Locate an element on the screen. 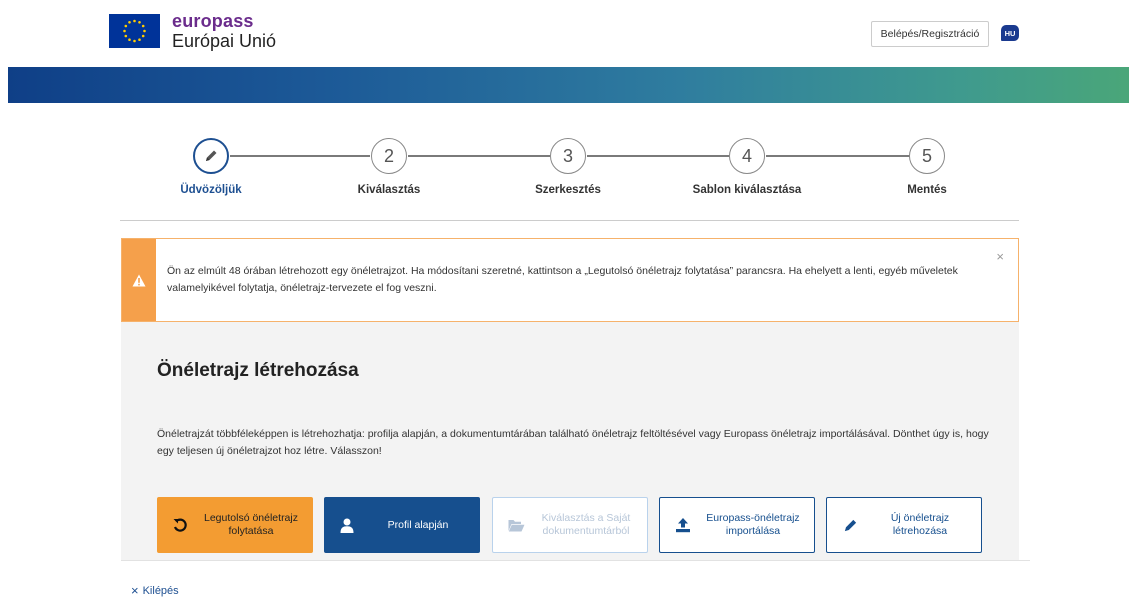  alert-sidebar is located at coordinates (139, 280).